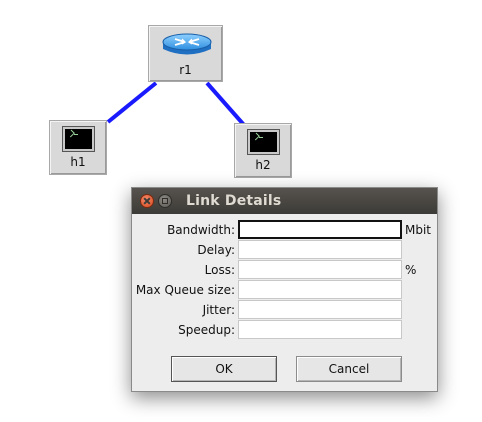  I want to click on form-row-loss: Loss: %, so click(284, 270).